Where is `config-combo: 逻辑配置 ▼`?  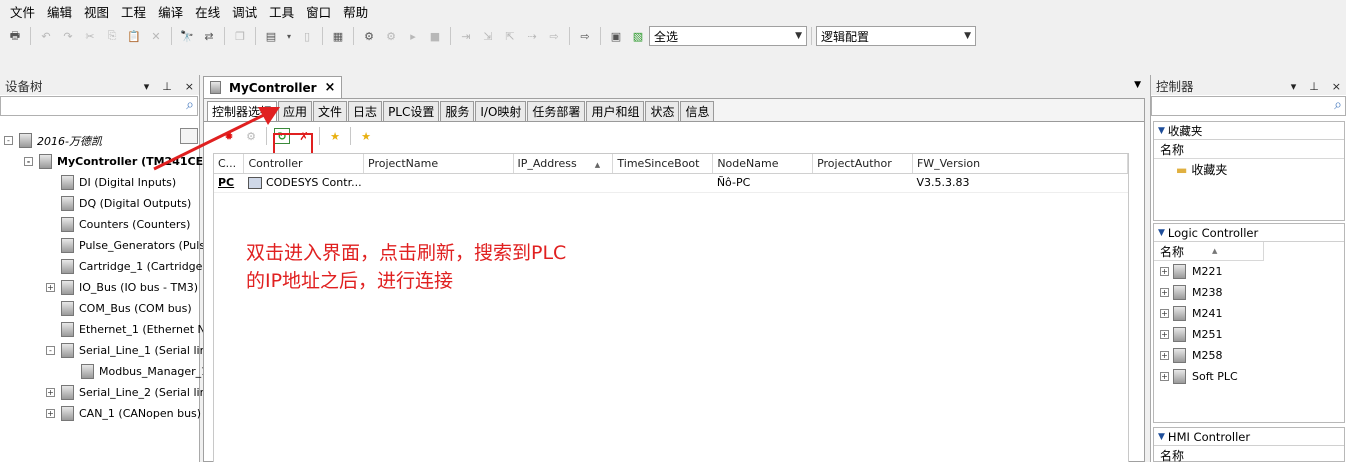 config-combo: 逻辑配置 ▼ is located at coordinates (896, 36).